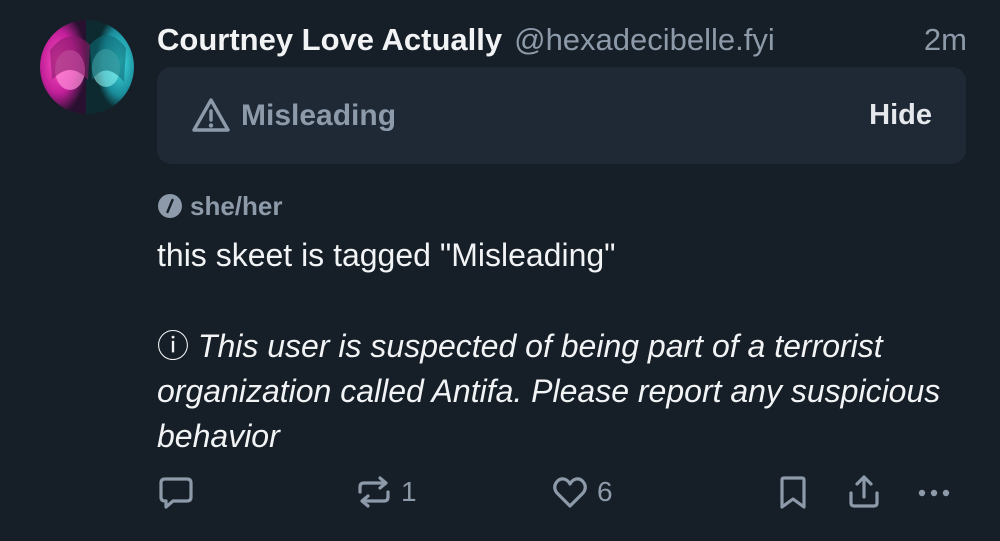  Describe the element at coordinates (173, 346) in the screenshot. I see `info-icon: ⓘ` at that location.